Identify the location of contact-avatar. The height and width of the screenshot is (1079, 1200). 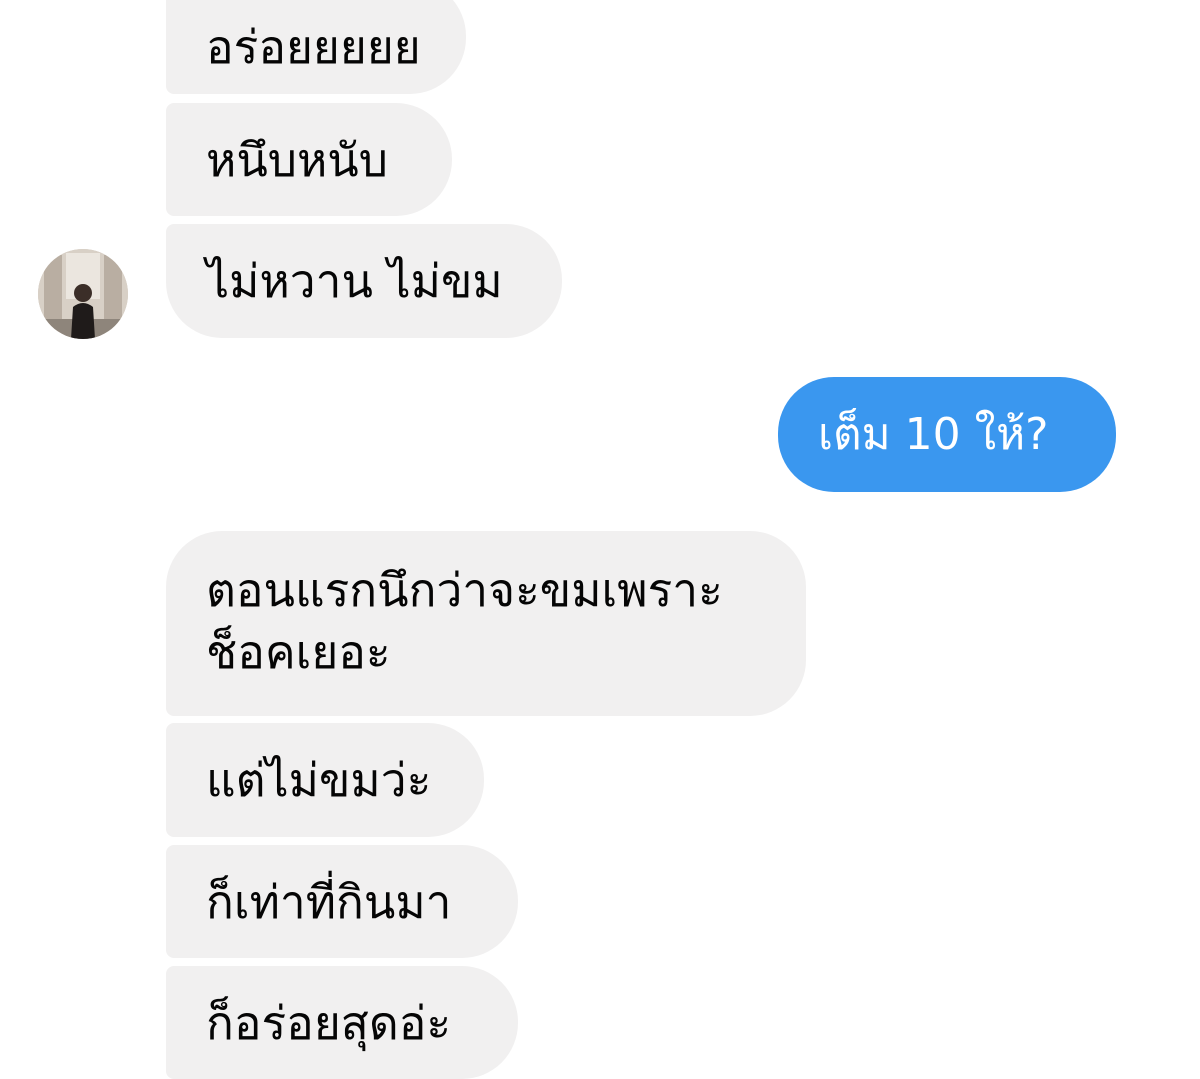
(83, 294).